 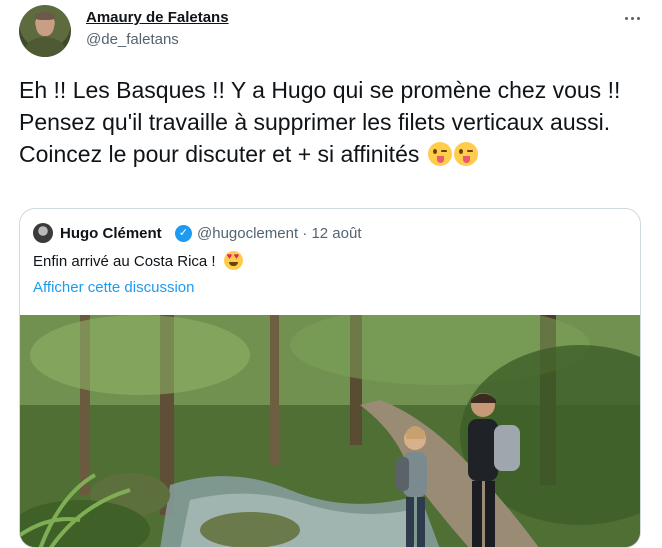 I want to click on quoted-tweet-text: Enfin arrivé au Costa Rica !, so click(x=138, y=260).